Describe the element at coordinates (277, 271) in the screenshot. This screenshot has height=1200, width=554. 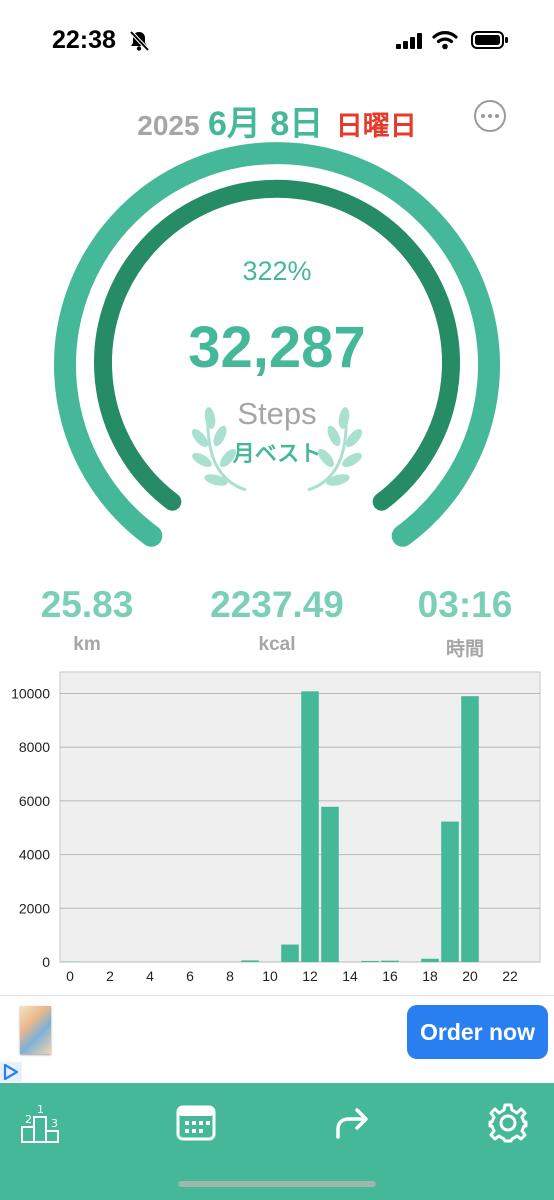
I see `goal-percent: 322%` at that location.